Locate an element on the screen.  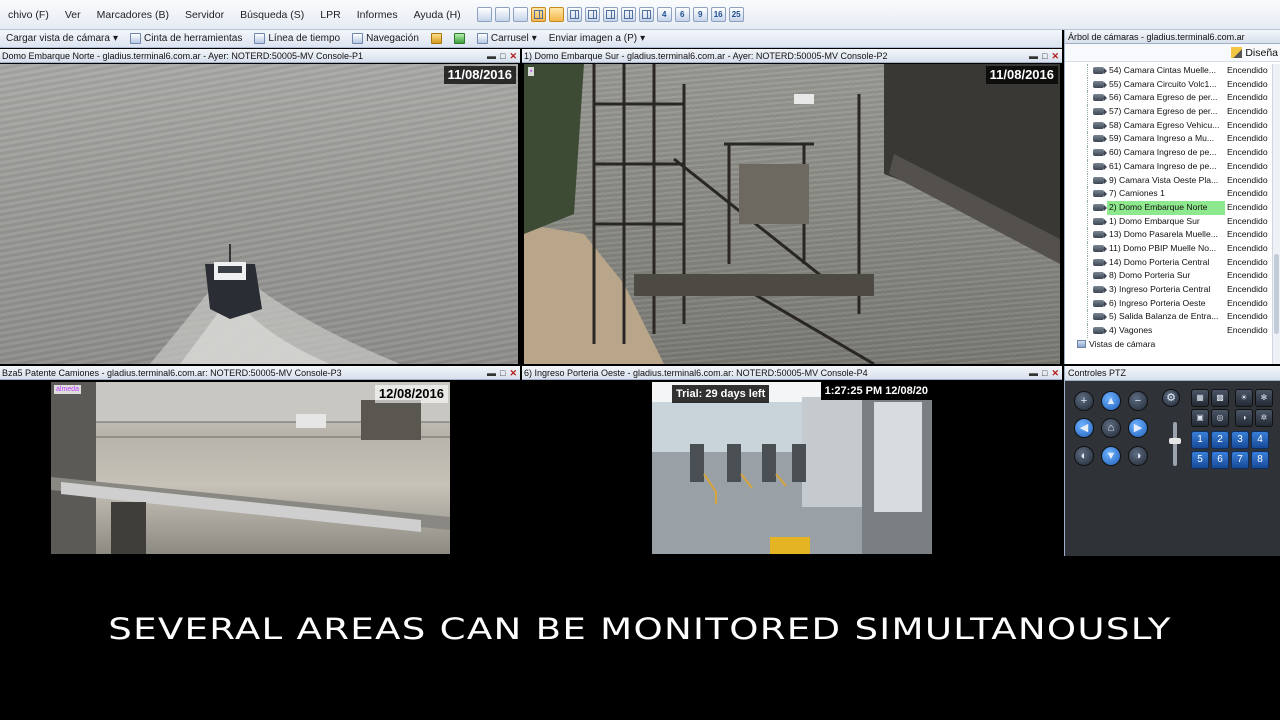
tree-row: 9) Camara Vista Oeste Pla... Encendido is located at coordinates (1169, 180).